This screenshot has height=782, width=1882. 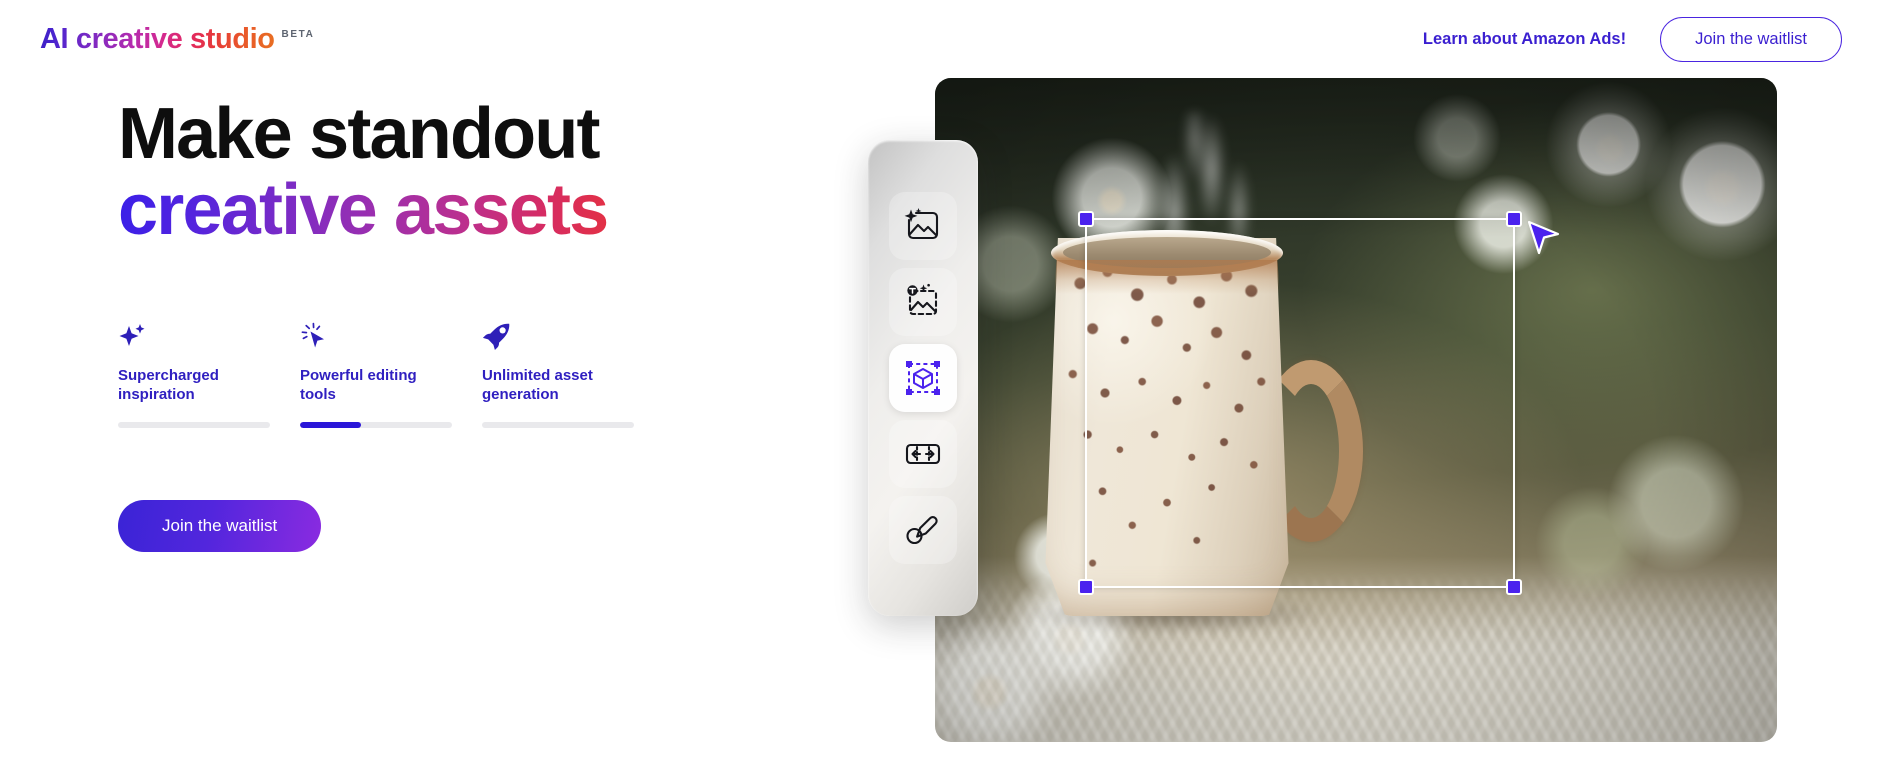 I want to click on image-sparkle-icon, so click(x=923, y=226).